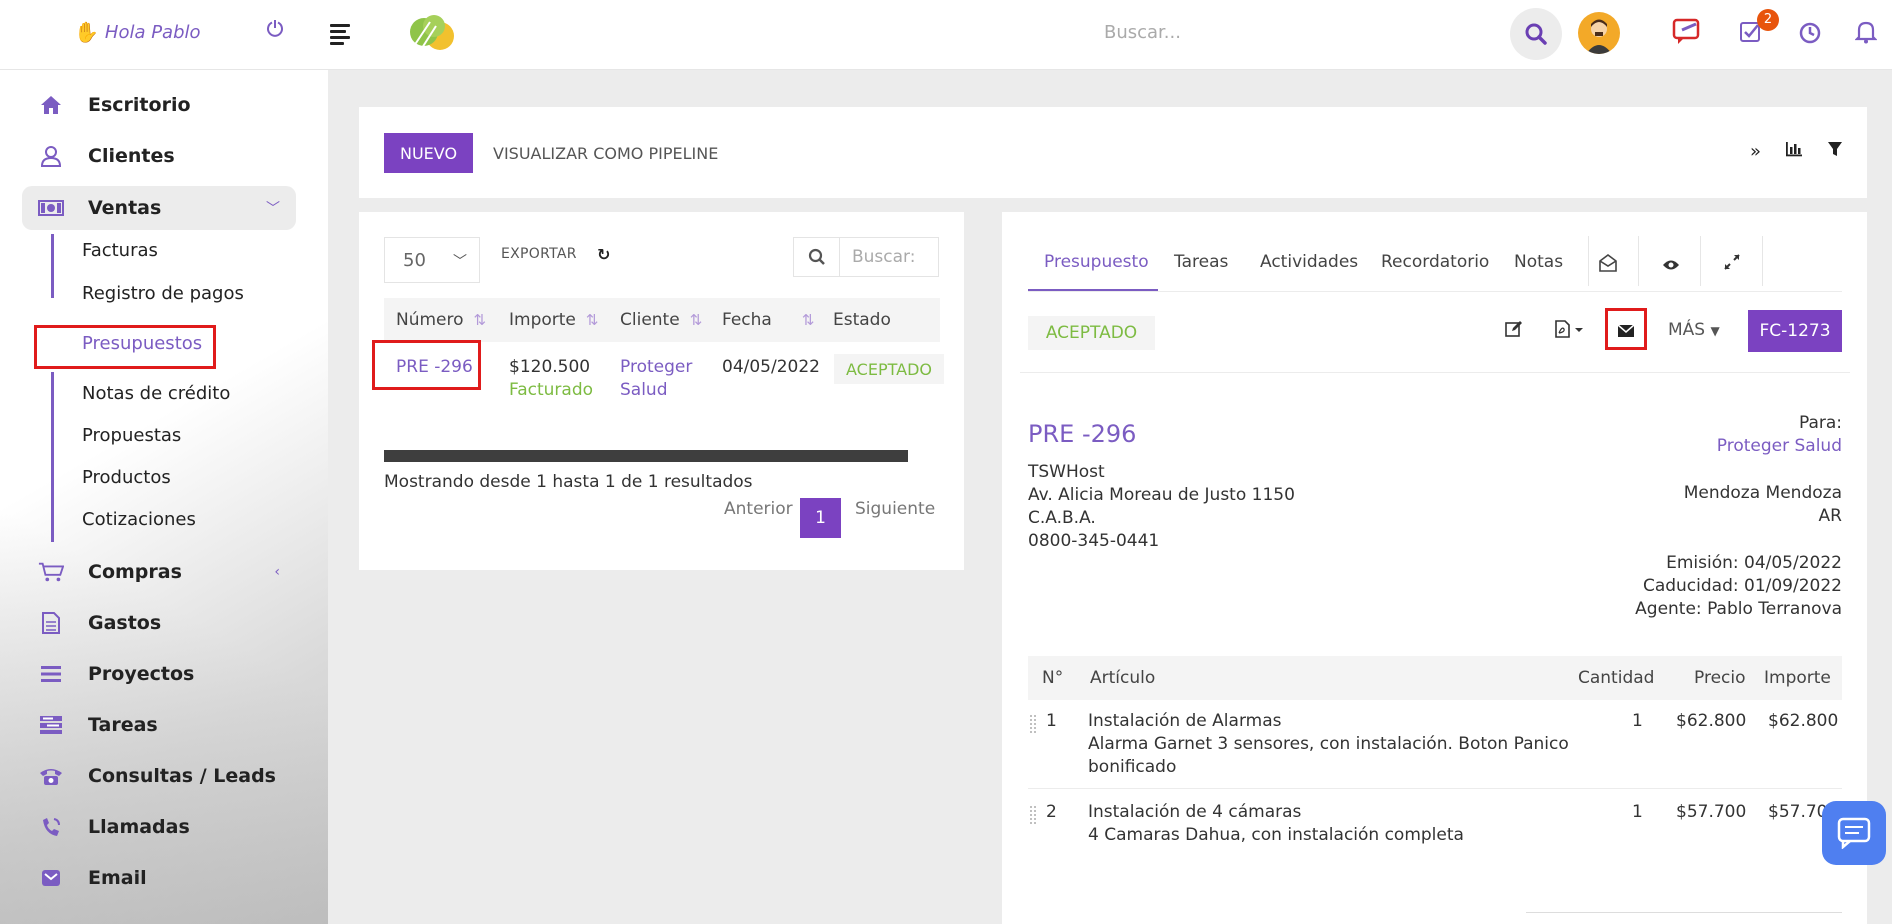 This screenshot has height=924, width=1892. I want to click on chat-alert-icon, so click(1687, 34).